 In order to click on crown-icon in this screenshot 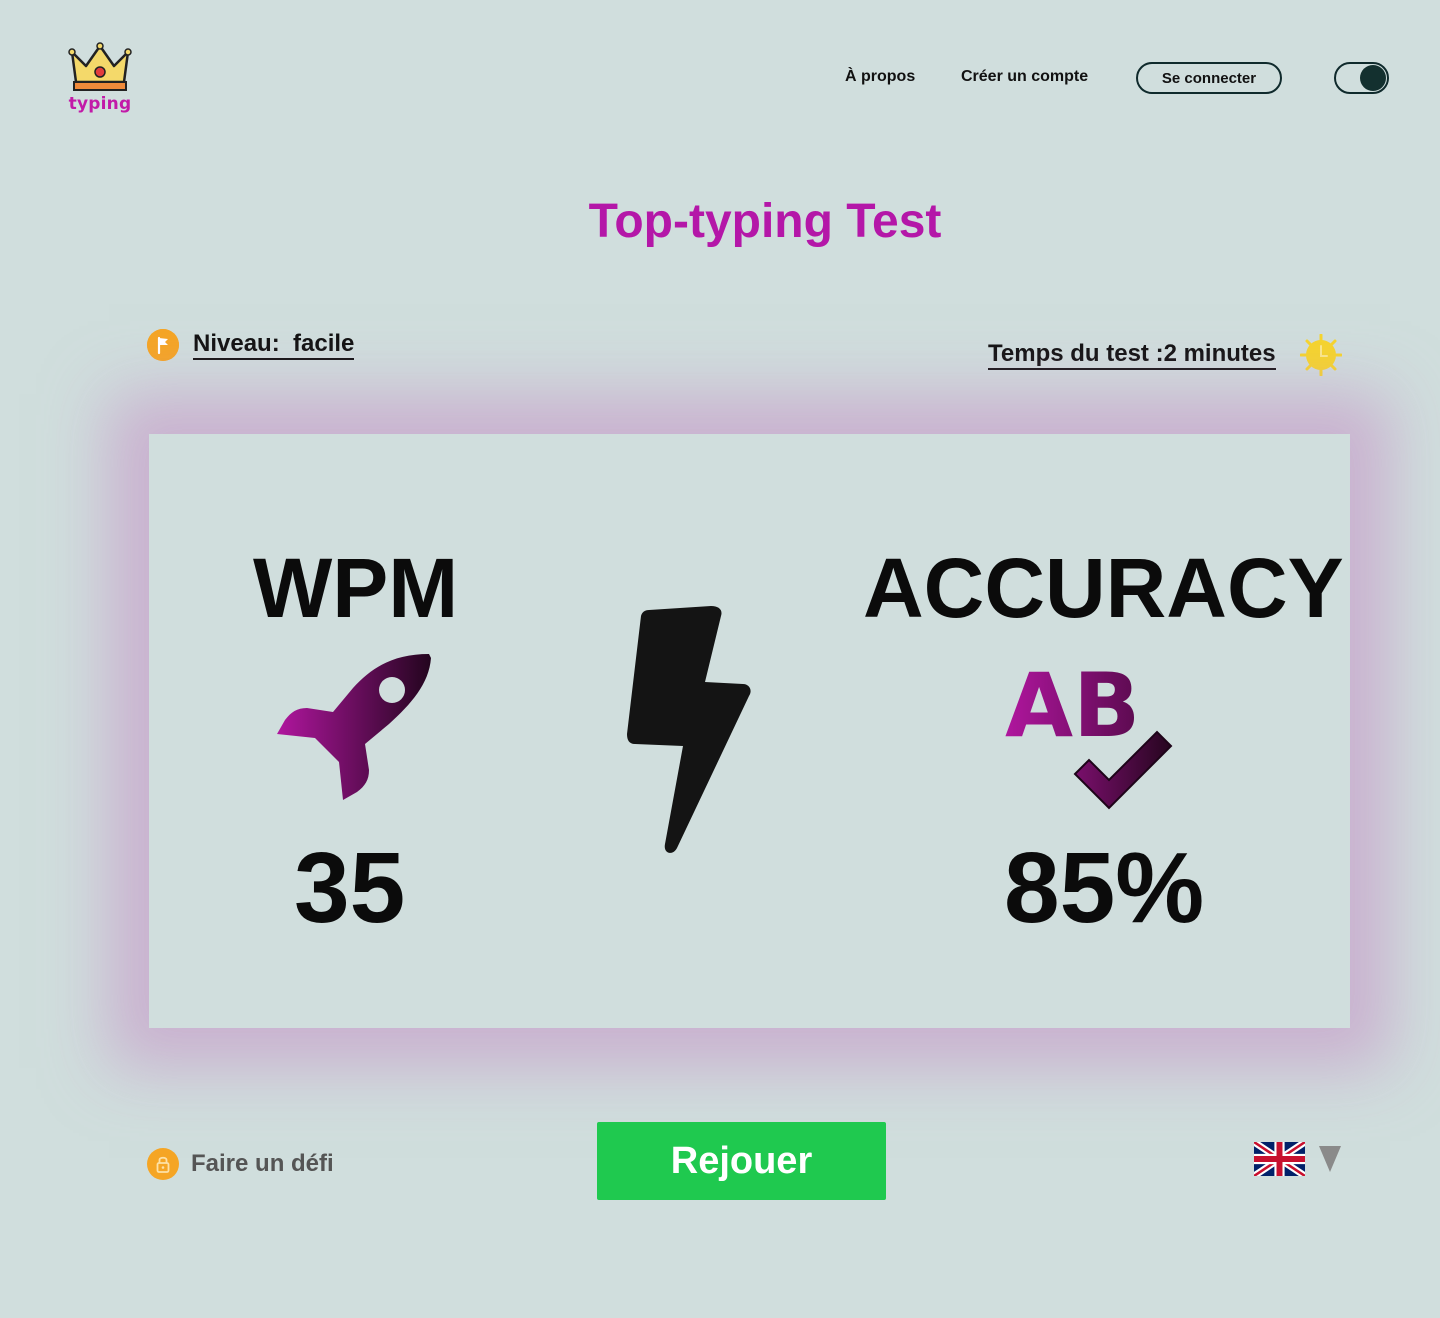, I will do `click(100, 66)`.